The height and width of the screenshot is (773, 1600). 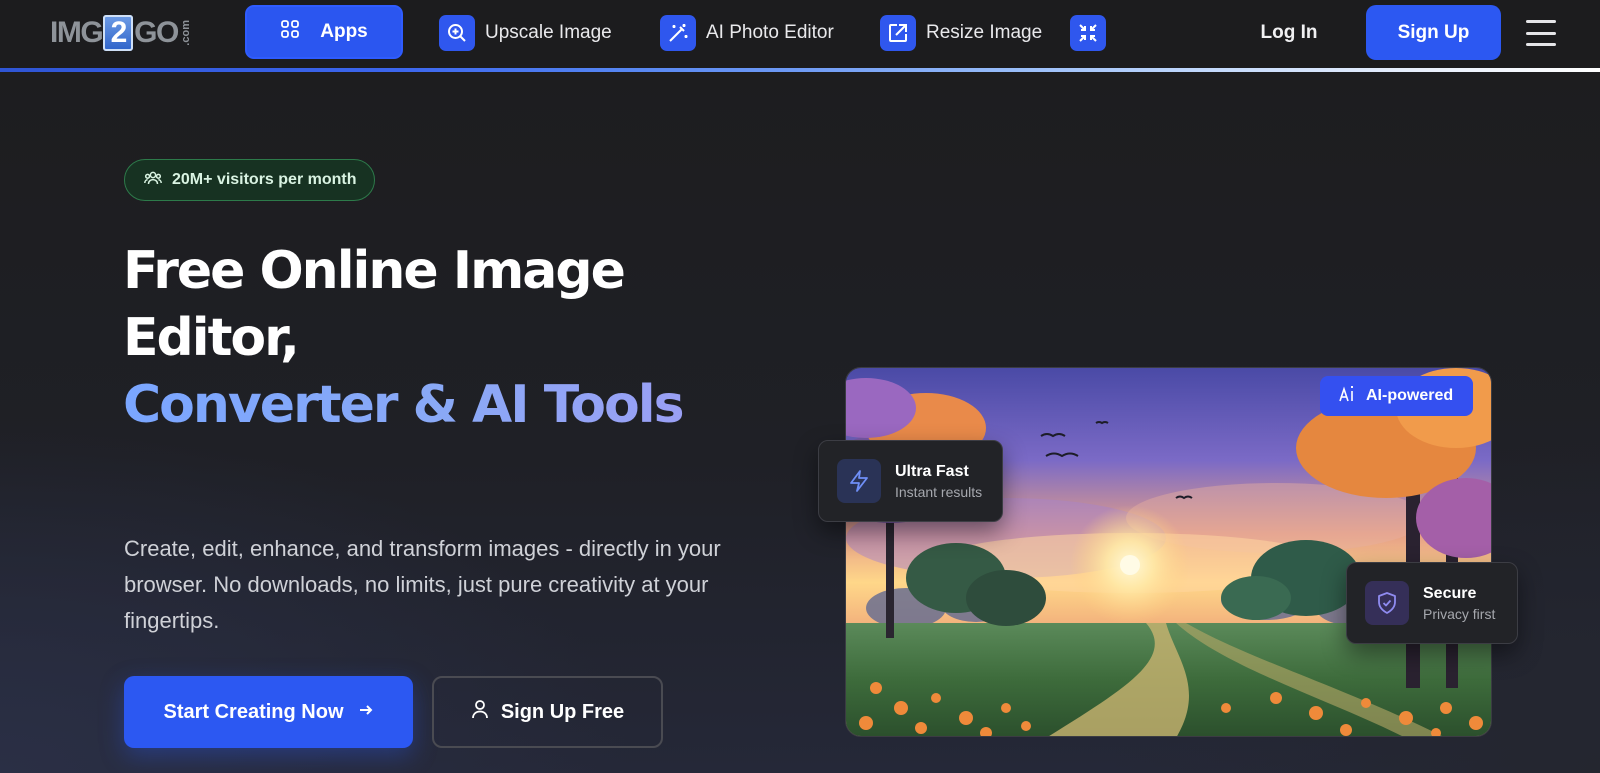 What do you see at coordinates (153, 180) in the screenshot?
I see `users-icon` at bounding box center [153, 180].